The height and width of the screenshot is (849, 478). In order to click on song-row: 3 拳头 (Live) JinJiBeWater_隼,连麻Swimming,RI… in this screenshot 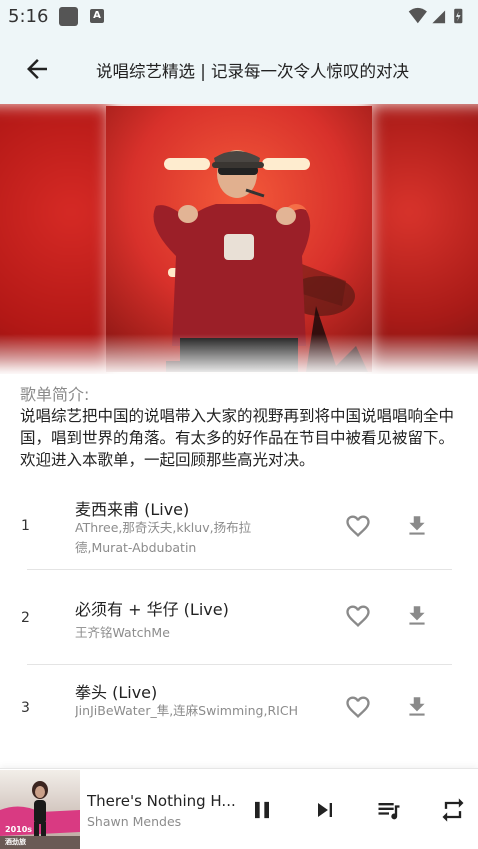, I will do `click(239, 715)`.